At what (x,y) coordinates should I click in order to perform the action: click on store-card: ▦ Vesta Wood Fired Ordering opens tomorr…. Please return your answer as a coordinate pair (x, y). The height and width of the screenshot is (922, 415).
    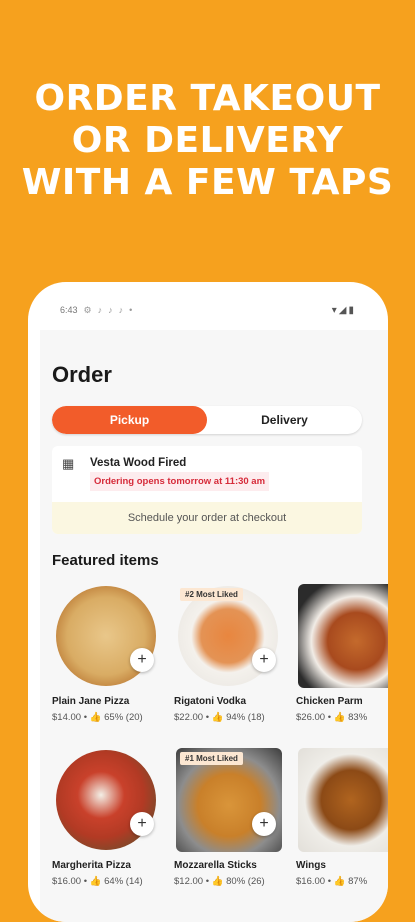
    Looking at the image, I should click on (207, 490).